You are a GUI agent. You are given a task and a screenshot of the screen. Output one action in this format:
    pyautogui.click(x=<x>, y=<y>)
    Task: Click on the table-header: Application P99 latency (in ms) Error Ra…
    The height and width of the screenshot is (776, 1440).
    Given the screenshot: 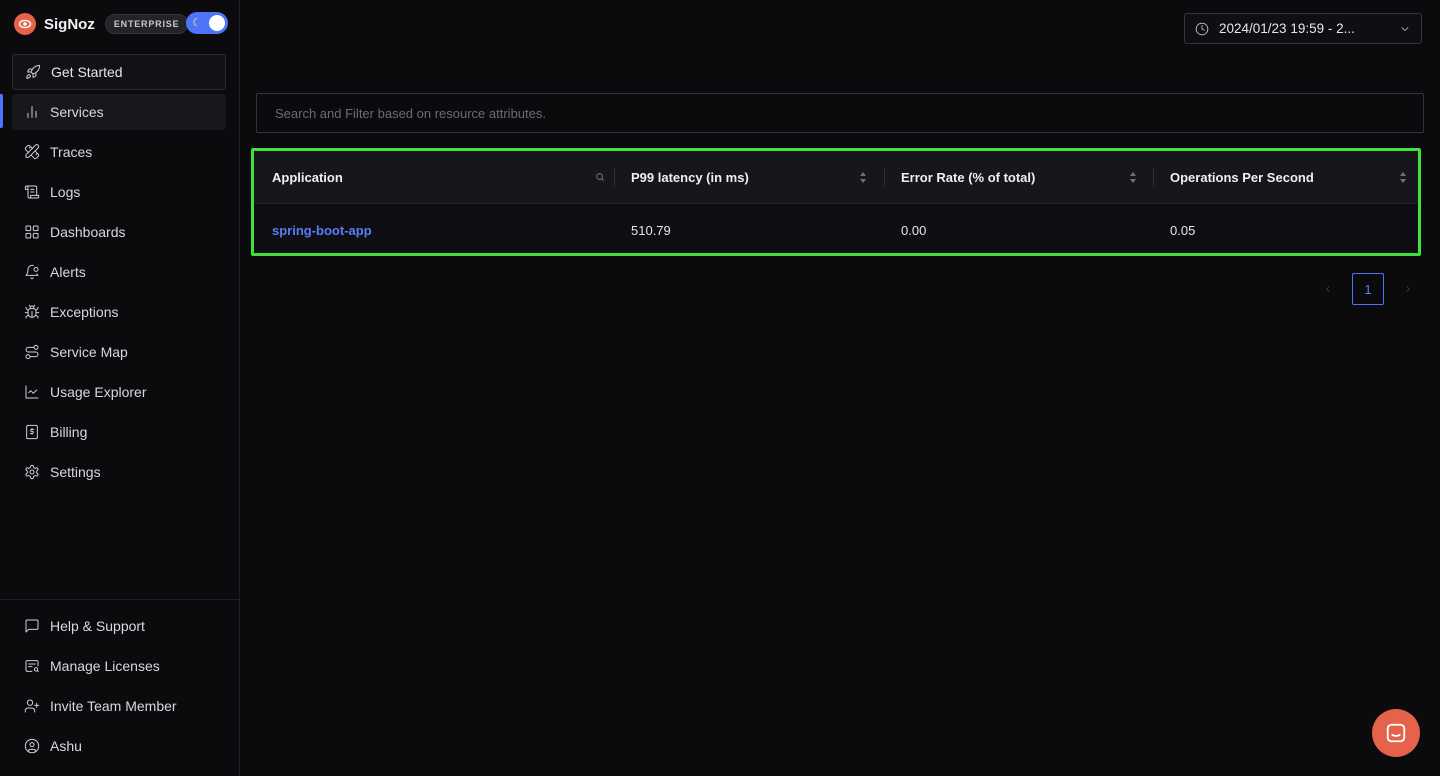 What is the action you would take?
    pyautogui.click(x=836, y=177)
    